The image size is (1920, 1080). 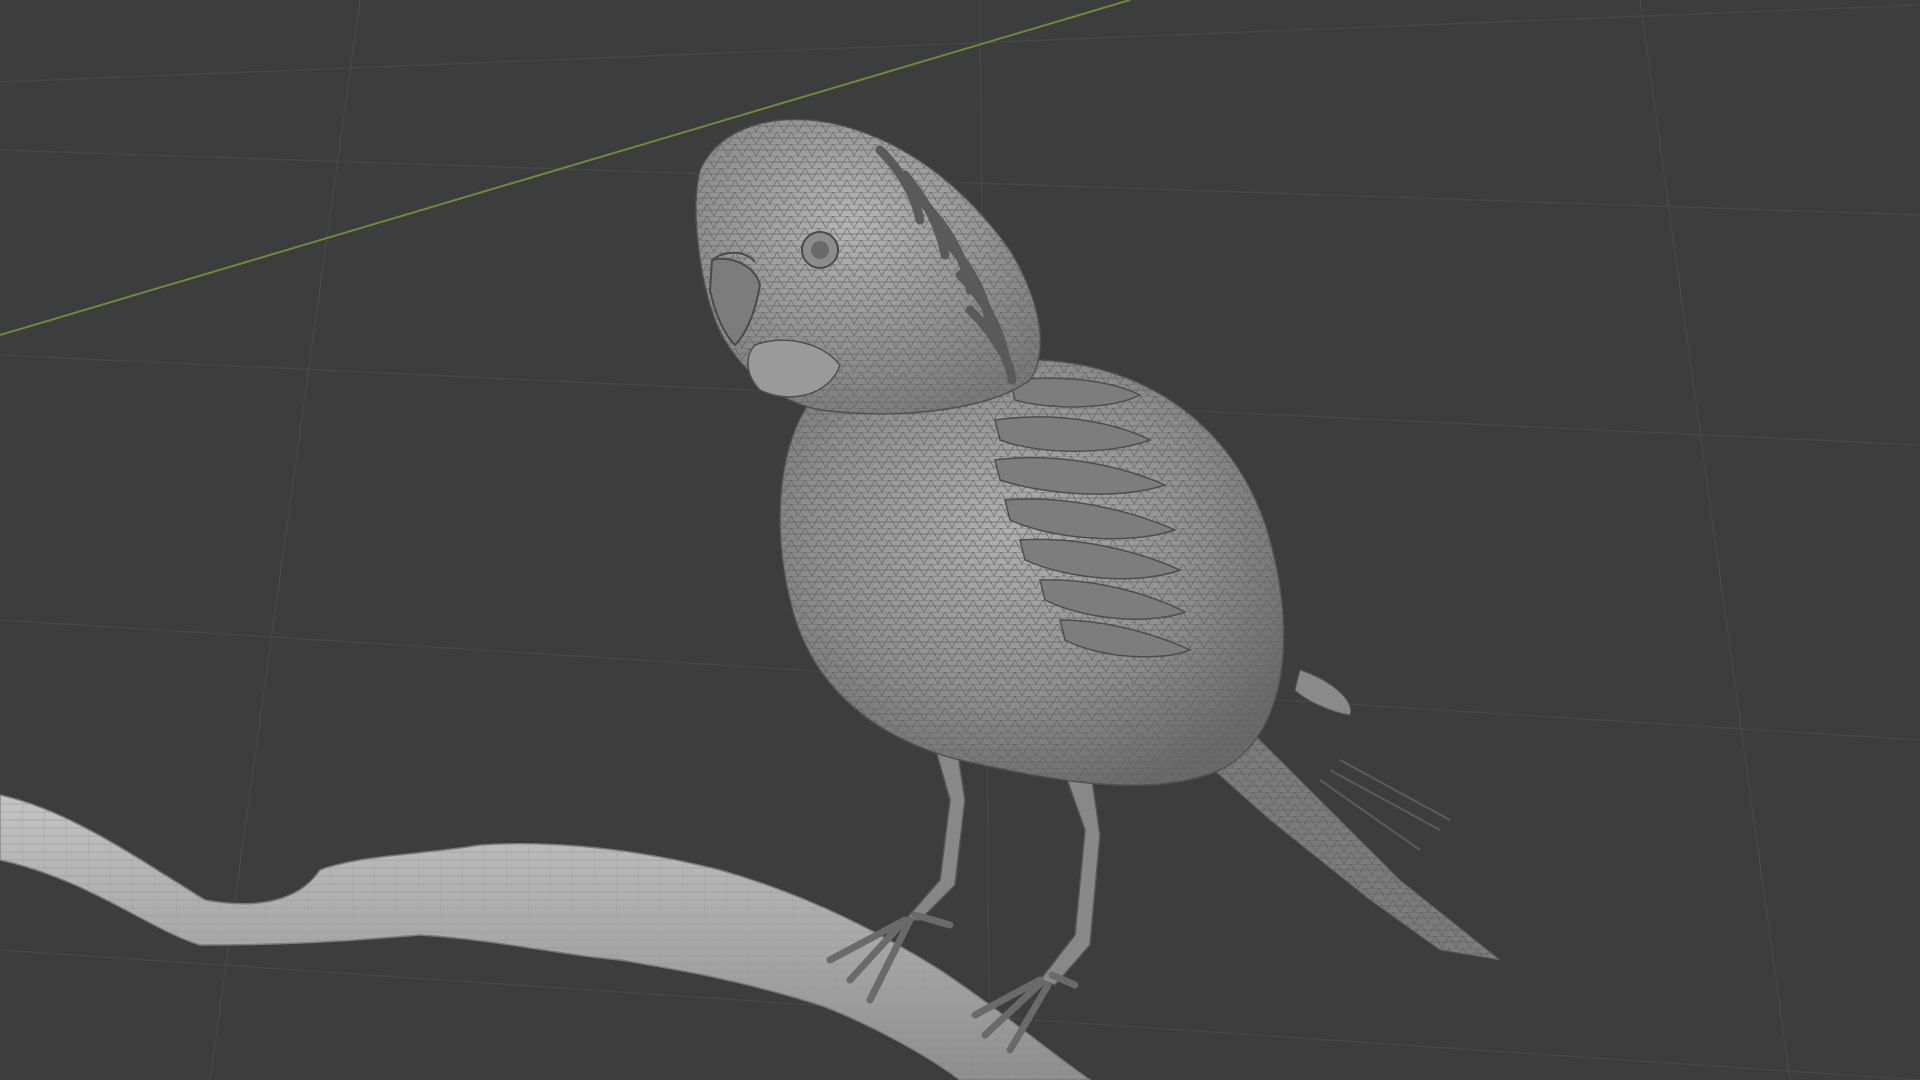 What do you see at coordinates (1036, 906) in the screenshot?
I see `leg-right` at bounding box center [1036, 906].